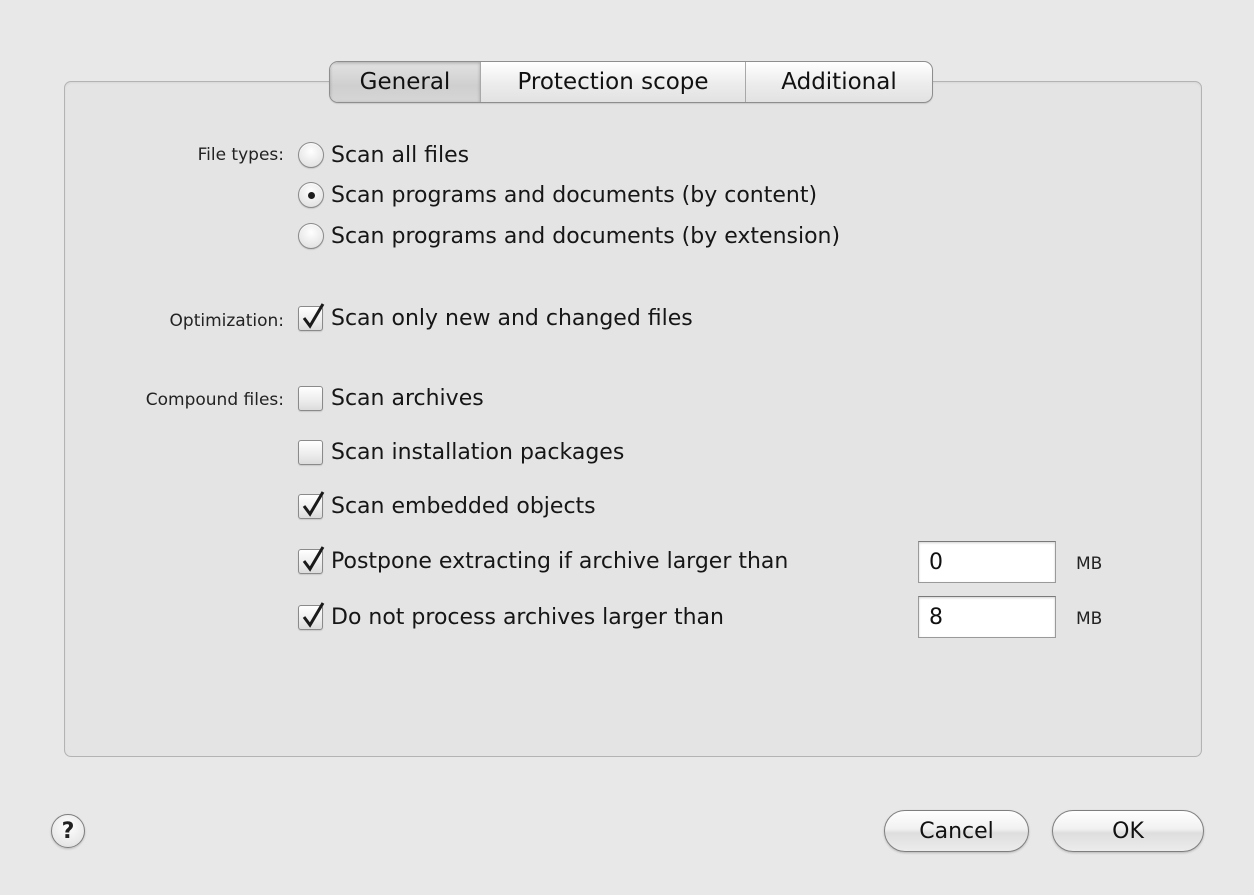 Image resolution: width=1254 pixels, height=895 pixels. What do you see at coordinates (1089, 619) in the screenshot?
I see `max-archive-size-unit: MB` at bounding box center [1089, 619].